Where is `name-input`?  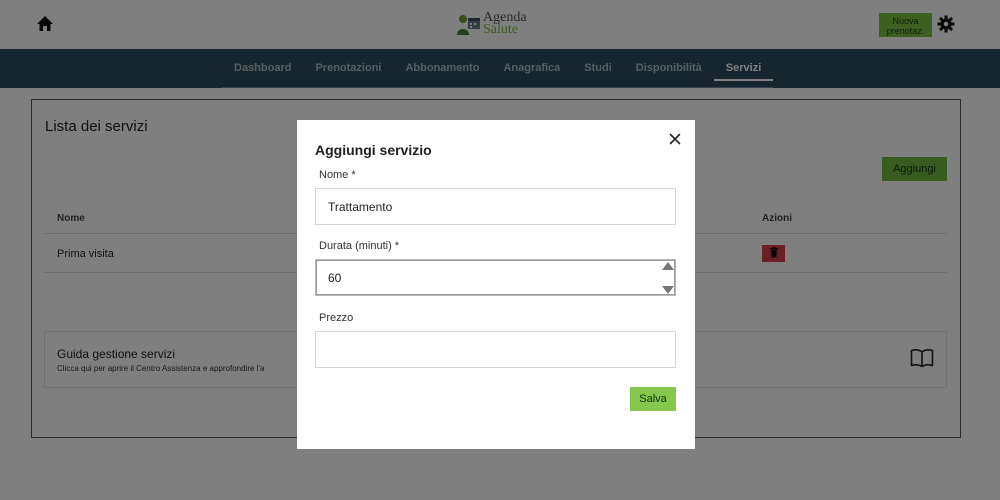 name-input is located at coordinates (495, 206).